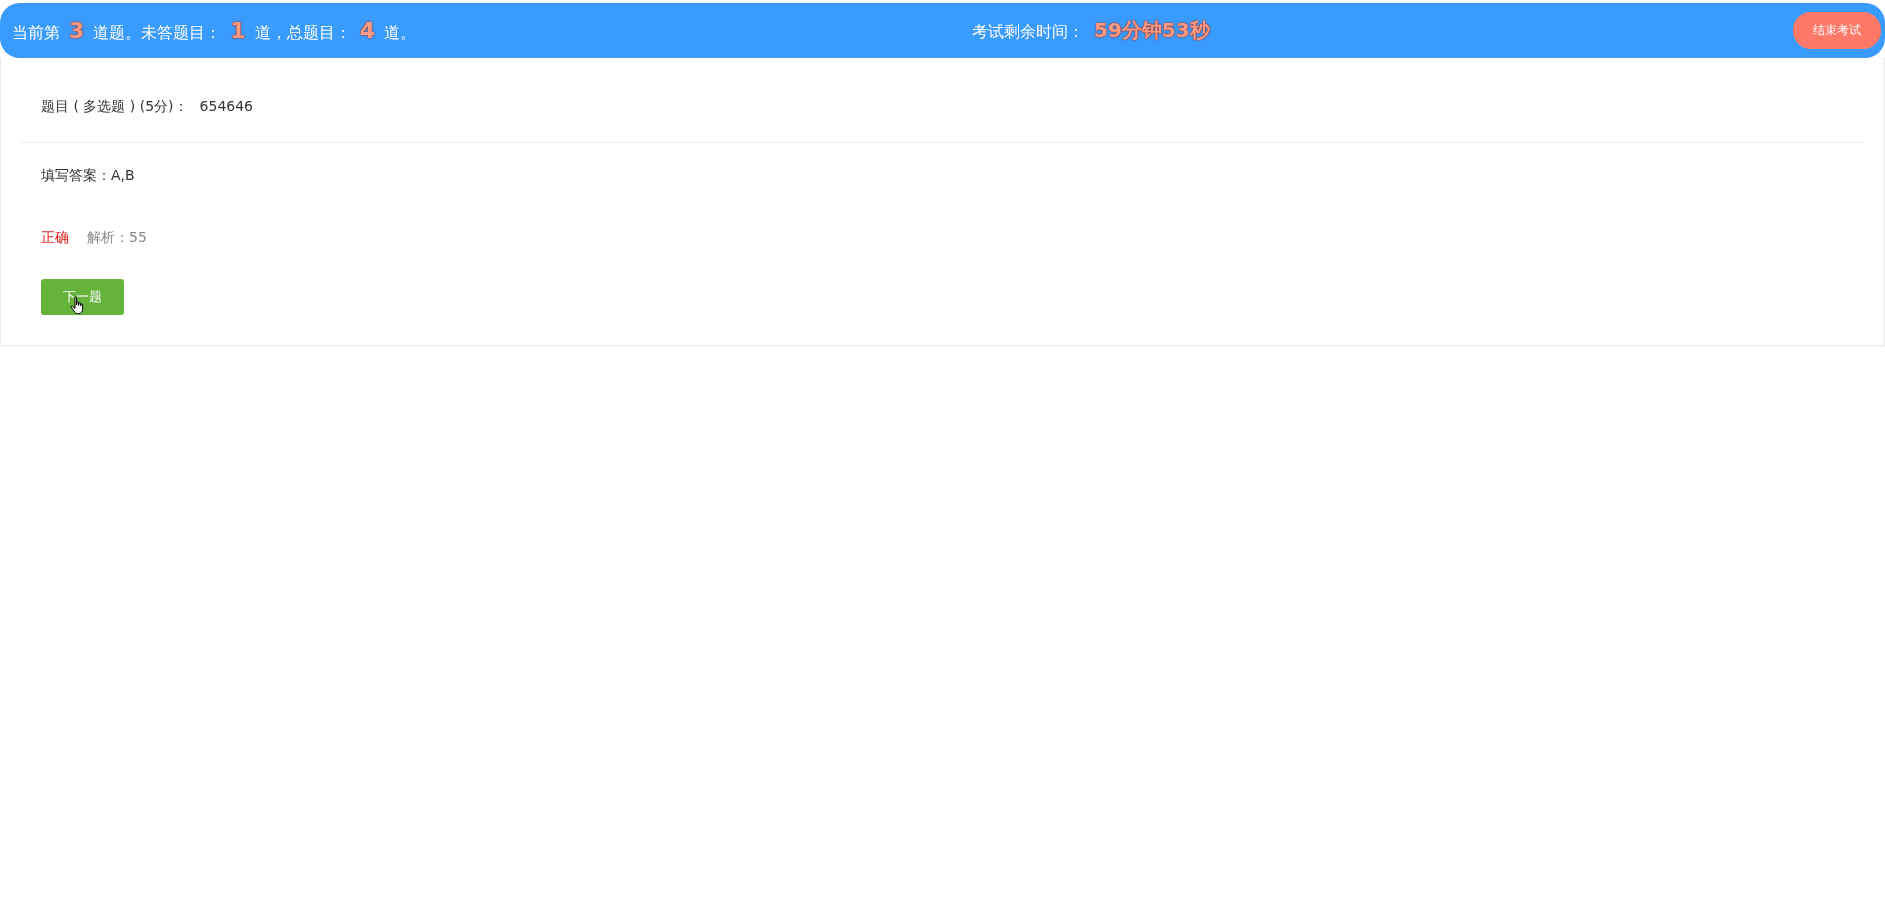  What do you see at coordinates (1028, 32) in the screenshot?
I see `timer-label: 考试剩余时间：` at bounding box center [1028, 32].